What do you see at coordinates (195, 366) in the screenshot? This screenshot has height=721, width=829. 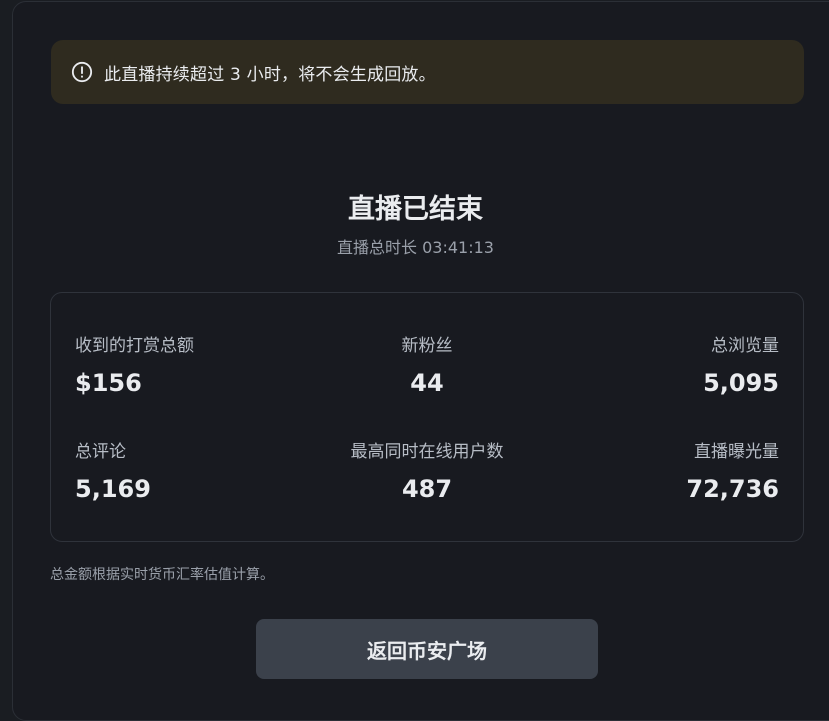 I see `stat-total-tips: 收到的打赏总额 $156` at bounding box center [195, 366].